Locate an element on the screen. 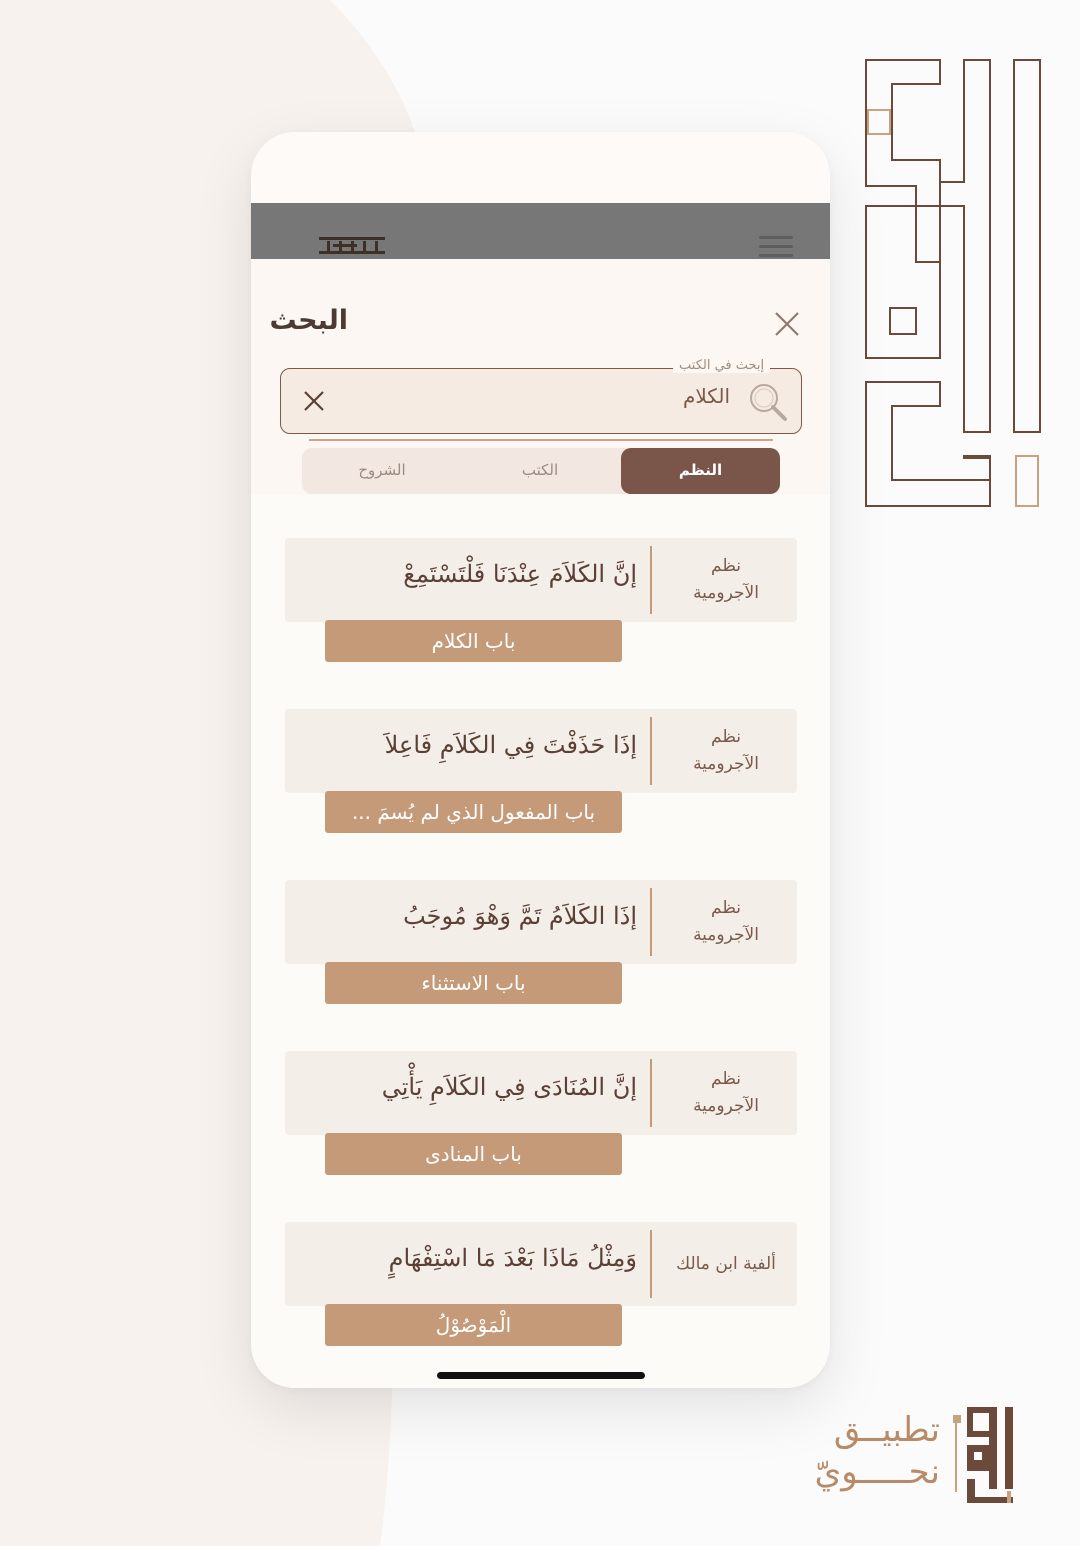 Image resolution: width=1080 pixels, height=1546 pixels. field-underline is located at coordinates (541, 440).